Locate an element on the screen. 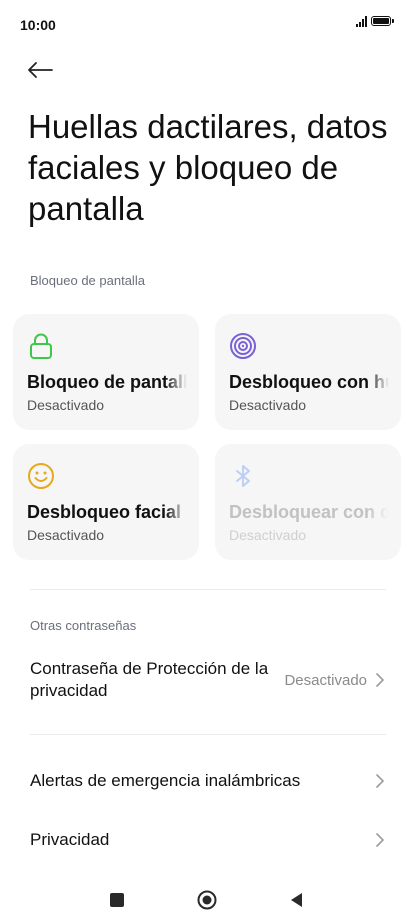 The image size is (415, 924). card-title: Desbloquear con dispositivo Bluetooth is located at coordinates (309, 512).